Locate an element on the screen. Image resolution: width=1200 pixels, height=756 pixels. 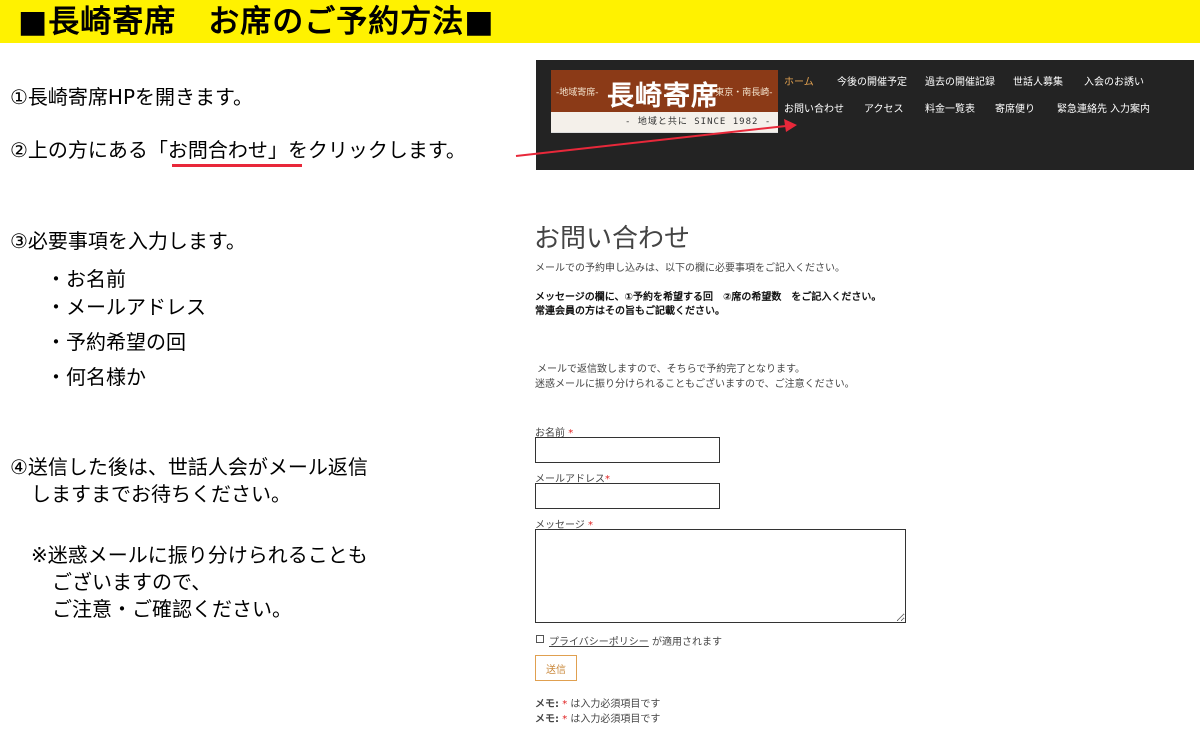
form-intro: メールでの予約申し込みは、以下の欄に必要事項をご記入ください。 is located at coordinates (690, 268).